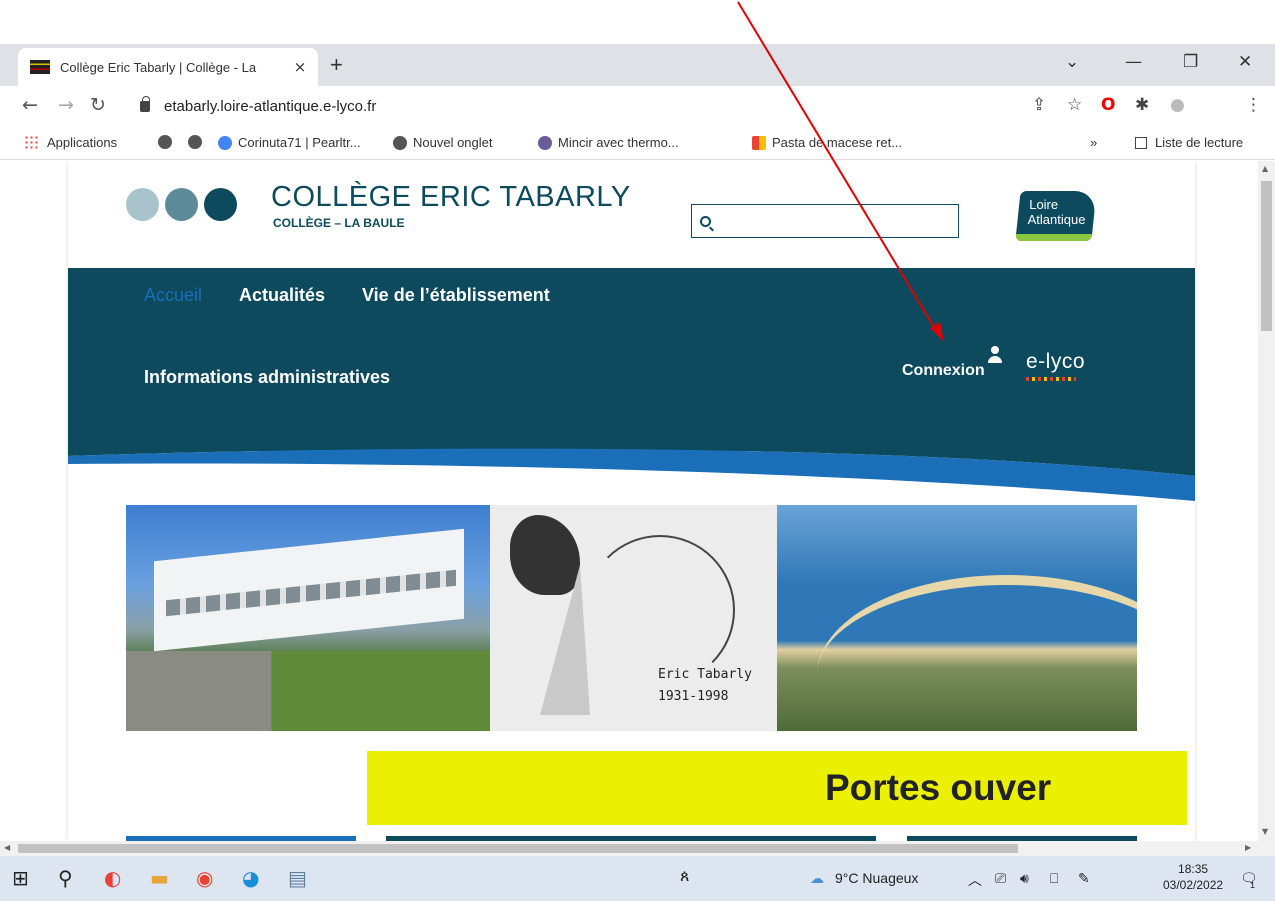 Image resolution: width=1275 pixels, height=901 pixels. Describe the element at coordinates (308, 618) in the screenshot. I see `college-building-photo` at that location.